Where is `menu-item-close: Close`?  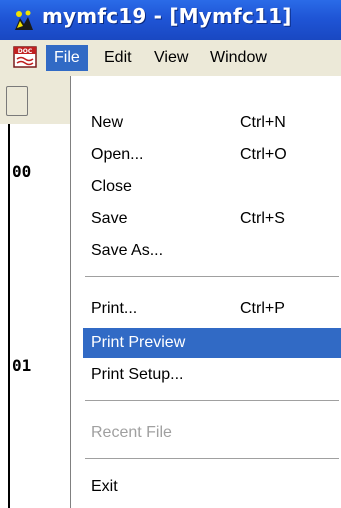 menu-item-close: Close is located at coordinates (212, 187).